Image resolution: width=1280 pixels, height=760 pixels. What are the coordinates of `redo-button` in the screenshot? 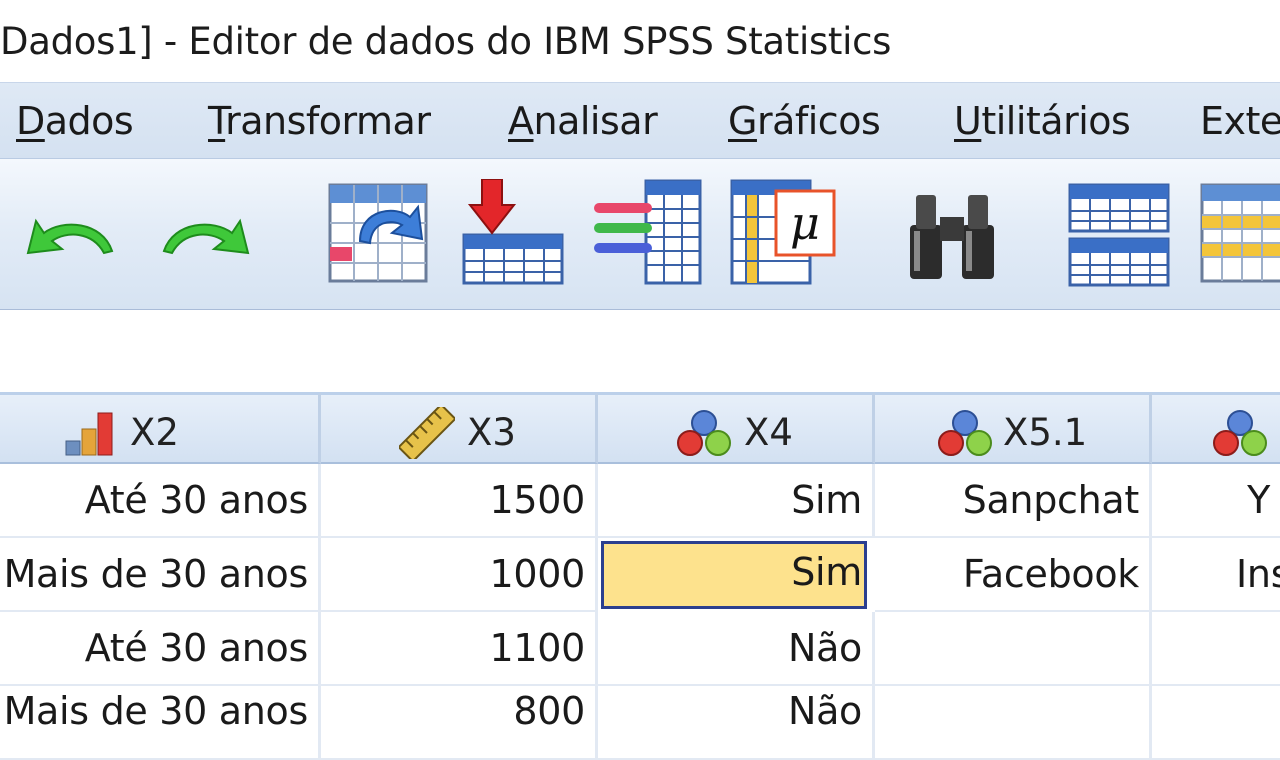 It's located at (206, 238).